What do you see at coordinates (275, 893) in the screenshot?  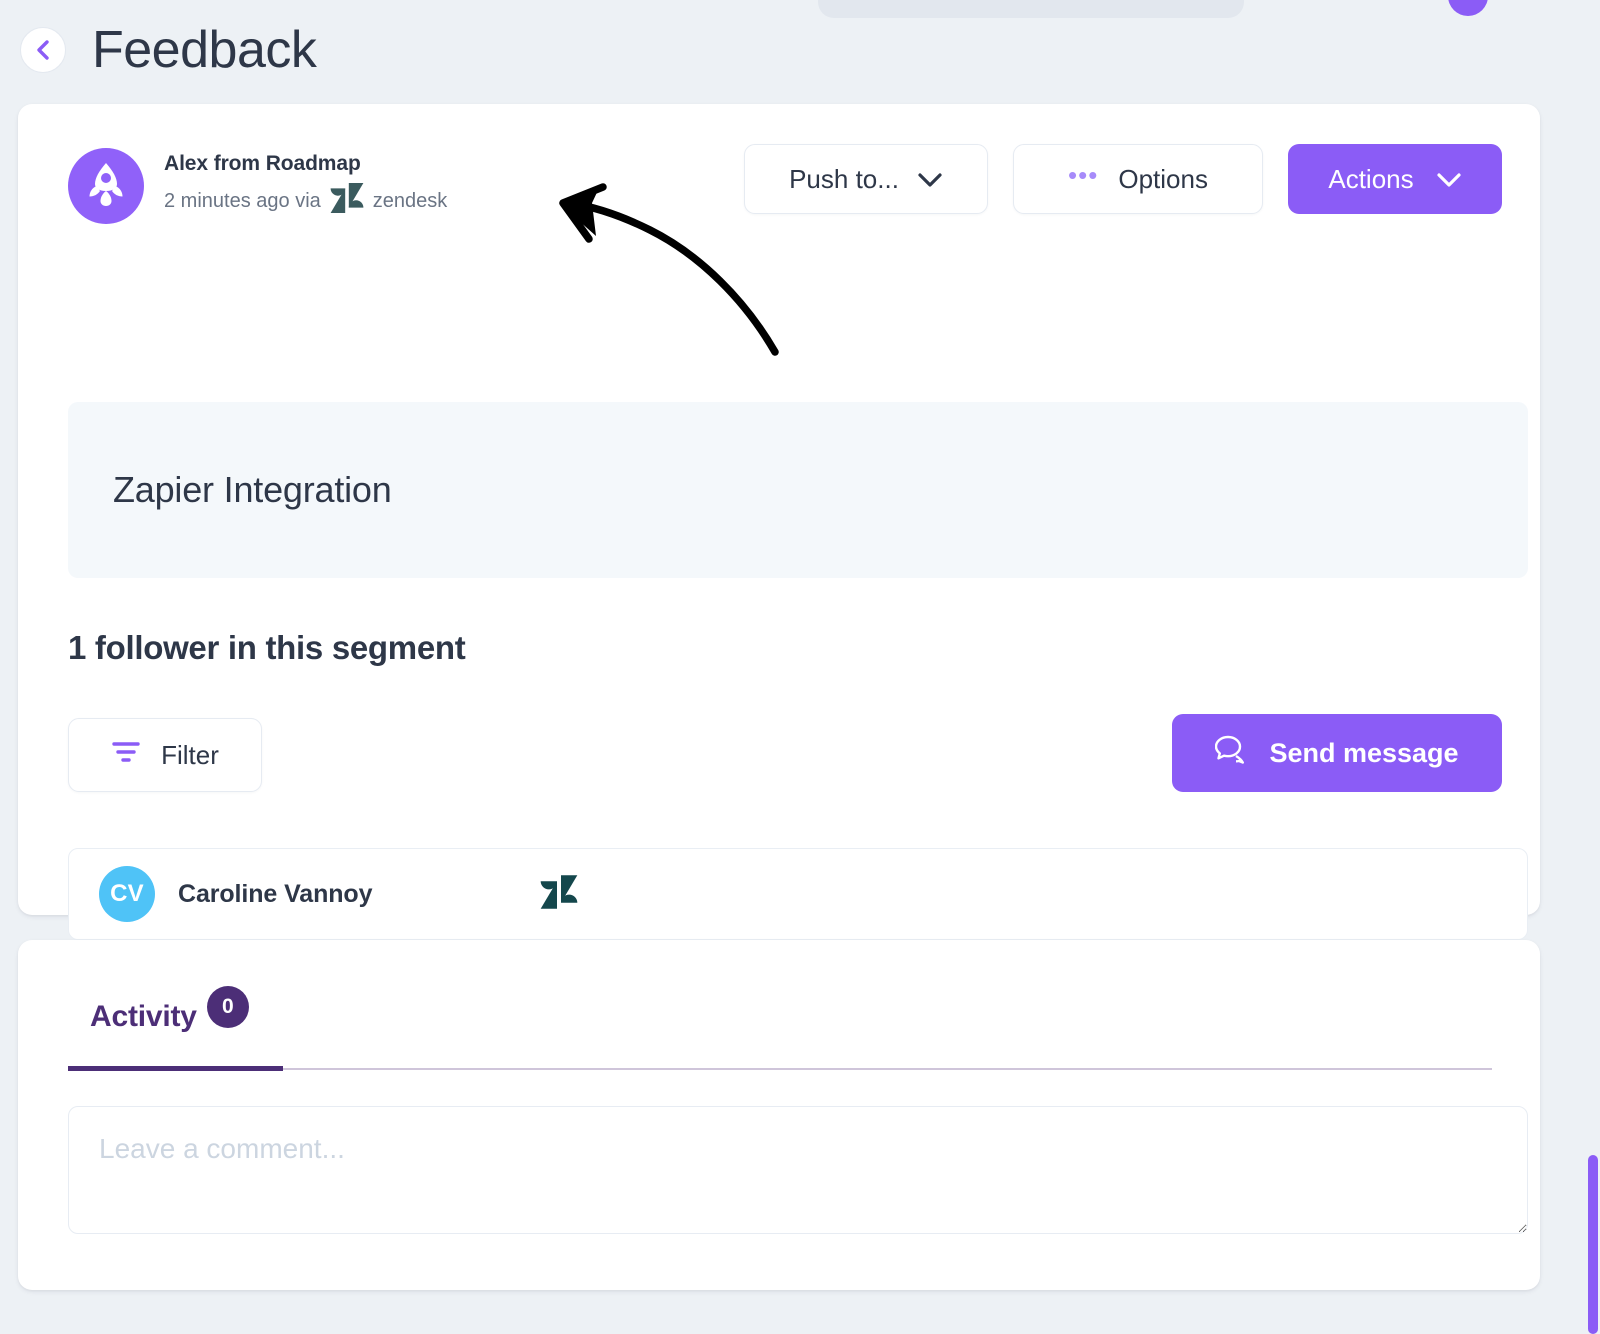 I see `follower-name: Caroline Vannoy` at bounding box center [275, 893].